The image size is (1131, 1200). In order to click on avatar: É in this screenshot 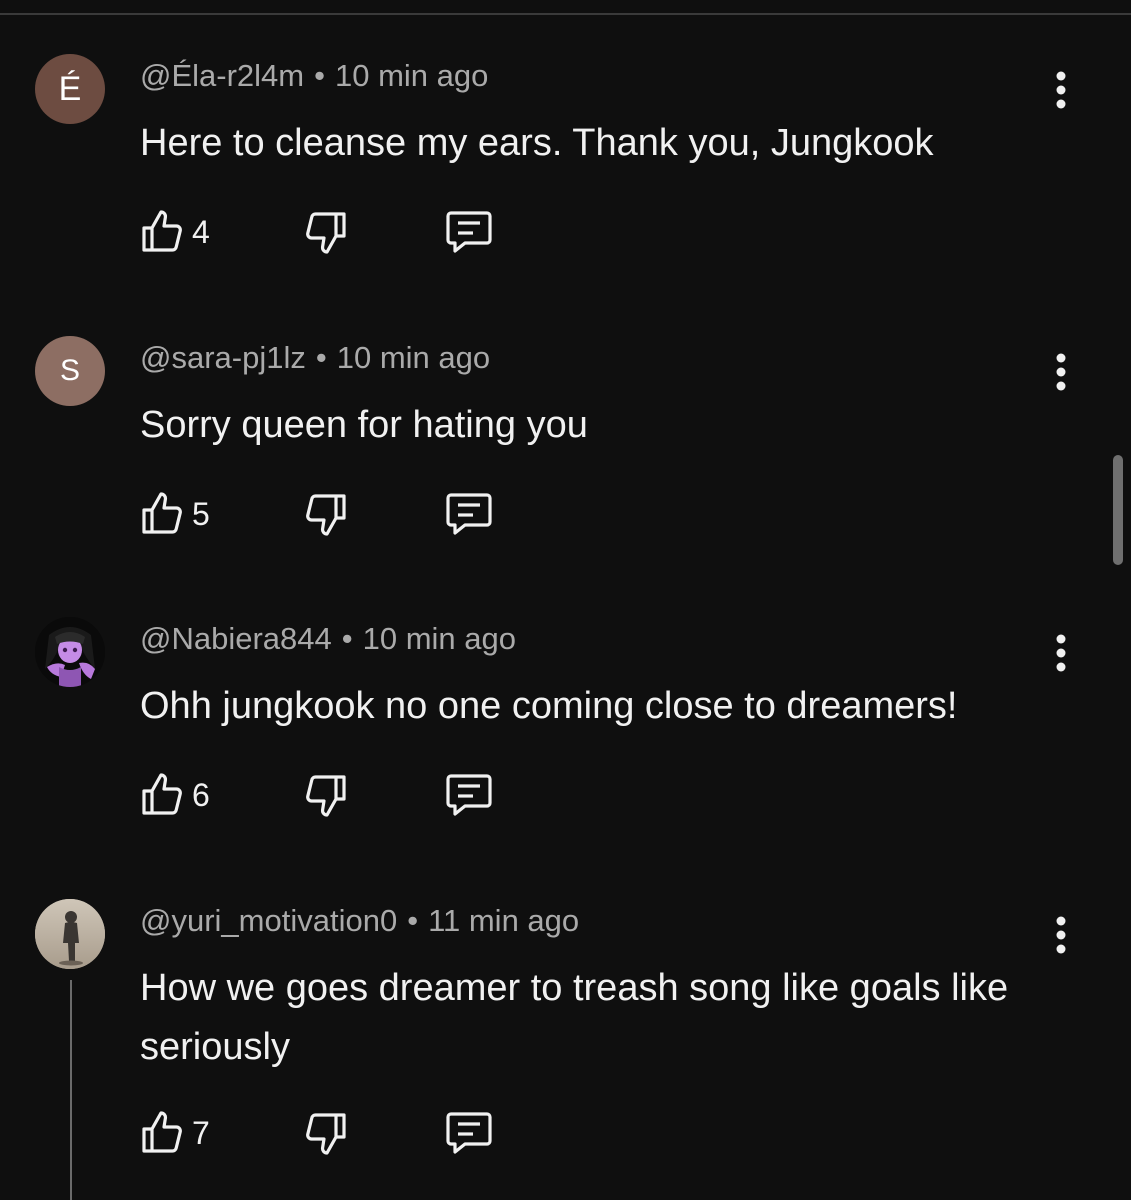, I will do `click(70, 89)`.